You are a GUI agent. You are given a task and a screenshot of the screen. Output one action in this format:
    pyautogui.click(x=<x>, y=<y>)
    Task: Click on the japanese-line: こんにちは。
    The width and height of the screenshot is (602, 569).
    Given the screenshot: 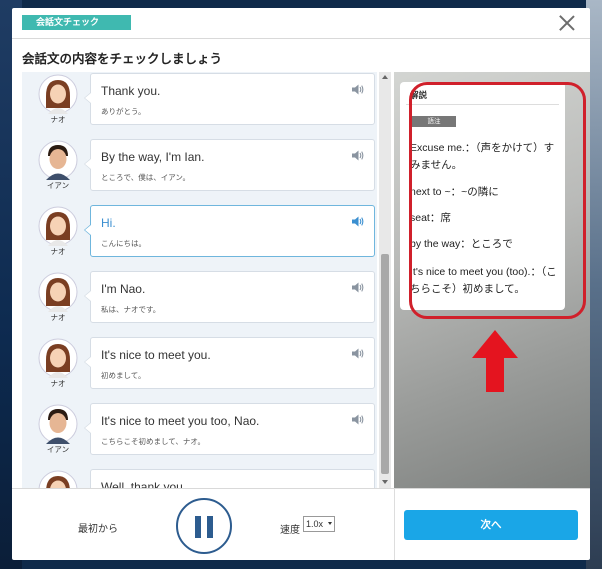 What is the action you would take?
    pyautogui.click(x=123, y=243)
    